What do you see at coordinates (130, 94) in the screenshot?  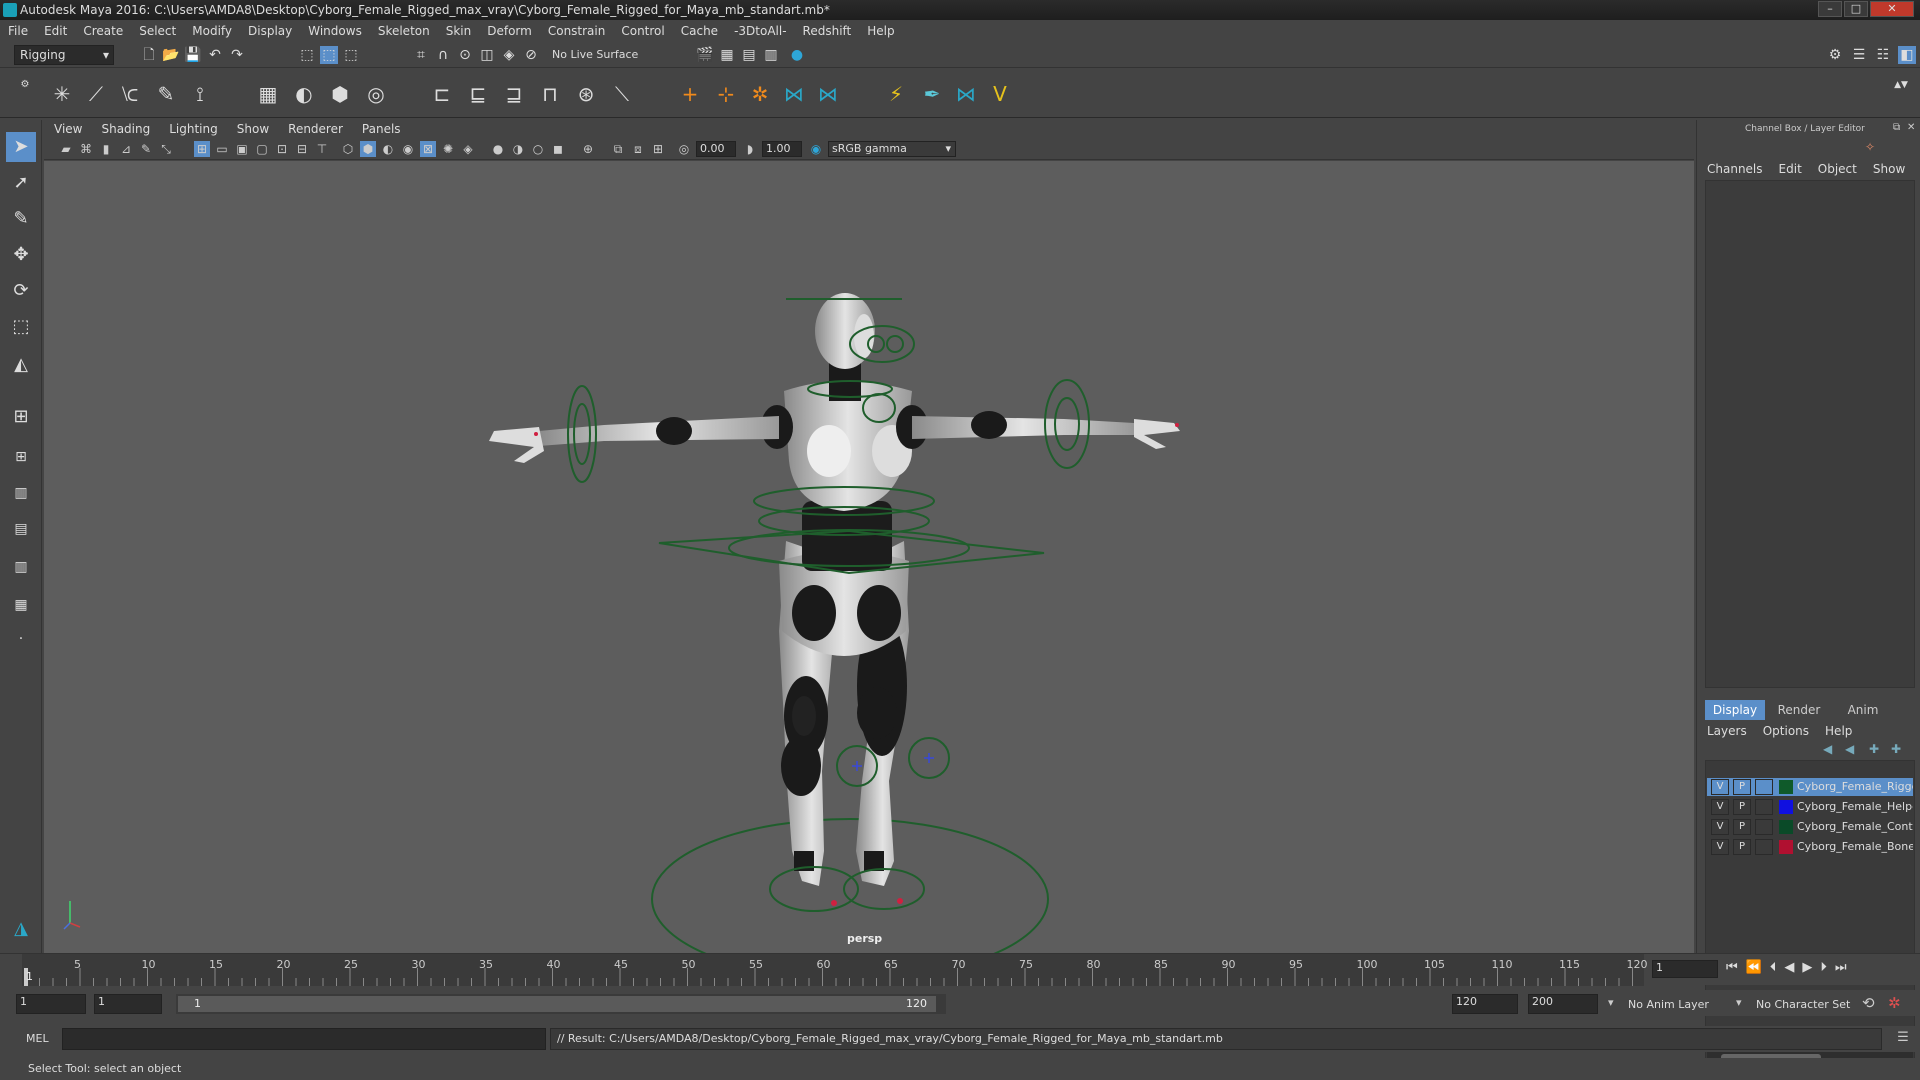 I see `ik-spline-icon: ⟈` at bounding box center [130, 94].